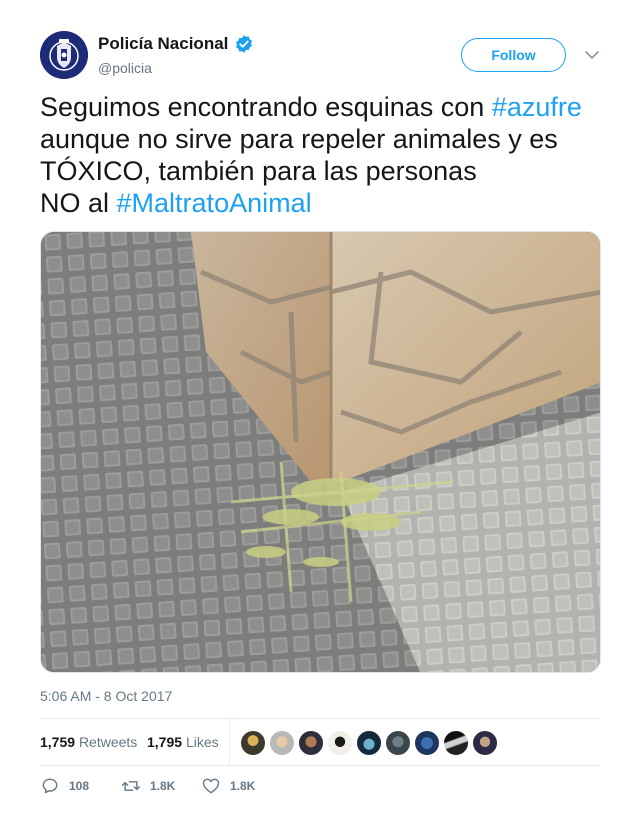 This screenshot has height=827, width=640. I want to click on reply-count: 108, so click(79, 786).